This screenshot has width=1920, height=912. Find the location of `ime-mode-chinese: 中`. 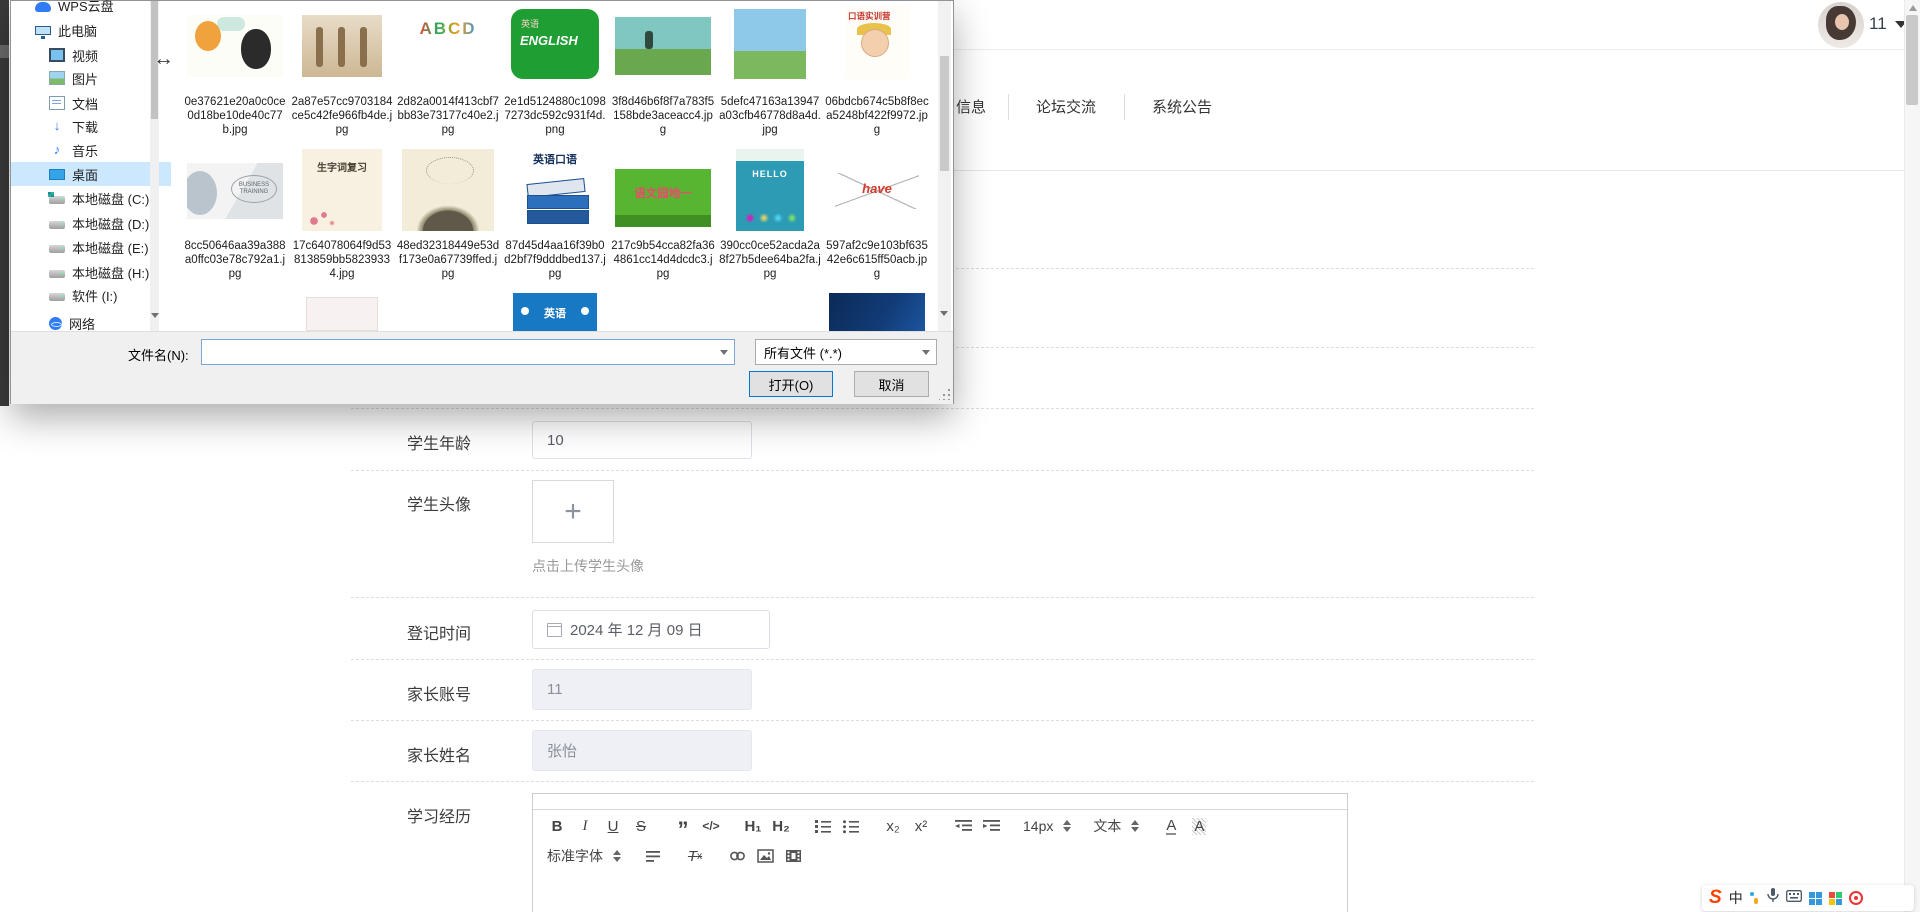

ime-mode-chinese: 中 is located at coordinates (1736, 898).